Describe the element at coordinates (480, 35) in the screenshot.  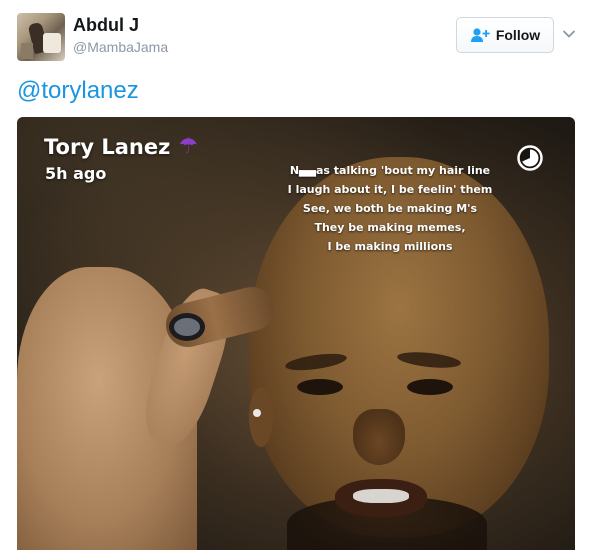
I see `add-user-icon` at that location.